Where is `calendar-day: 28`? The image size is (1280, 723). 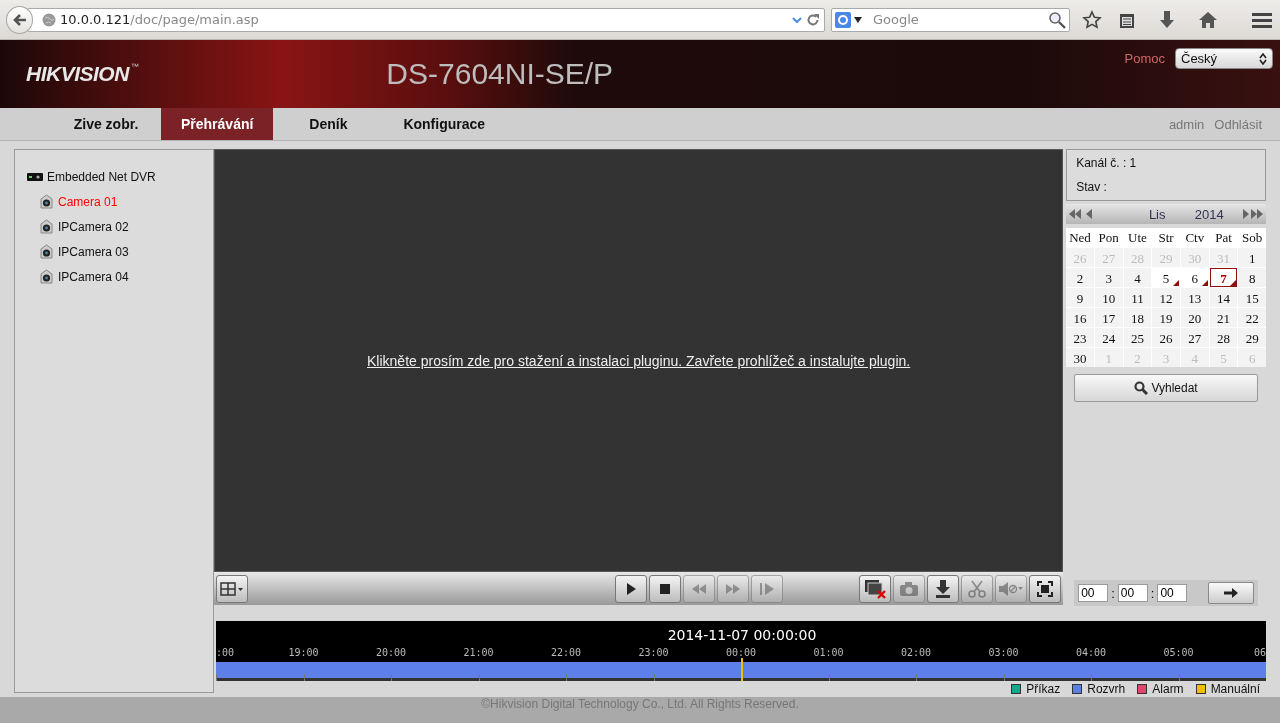
calendar-day: 28 is located at coordinates (1223, 337).